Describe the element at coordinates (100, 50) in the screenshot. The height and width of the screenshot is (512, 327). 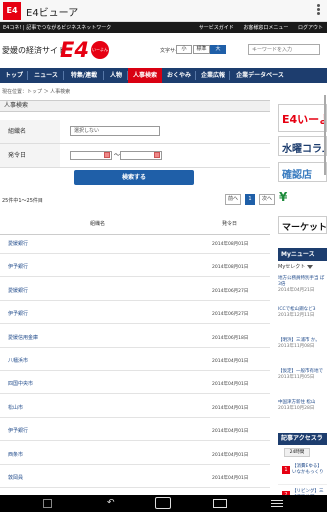
I see `logo-badge: いーよん` at that location.